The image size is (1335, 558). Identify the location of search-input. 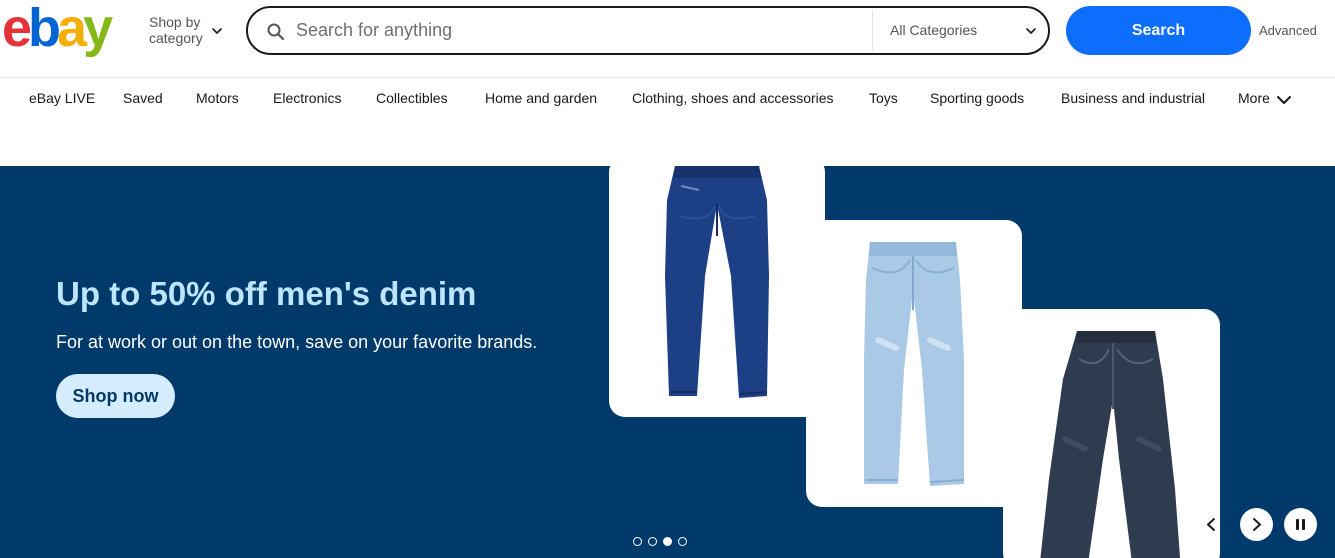
(581, 30).